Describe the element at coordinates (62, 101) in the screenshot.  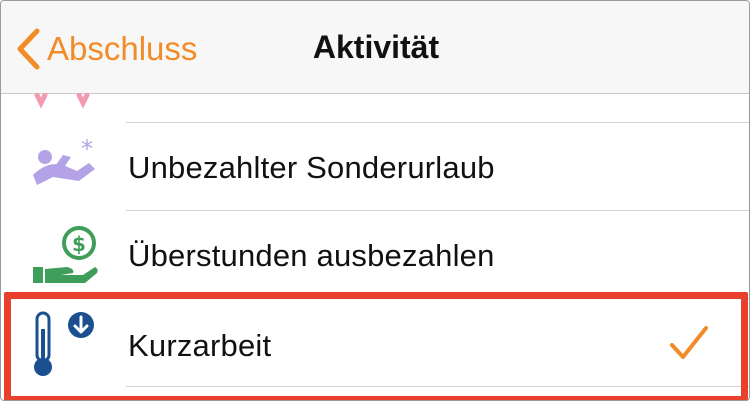
I see `partial-pink-icon` at that location.